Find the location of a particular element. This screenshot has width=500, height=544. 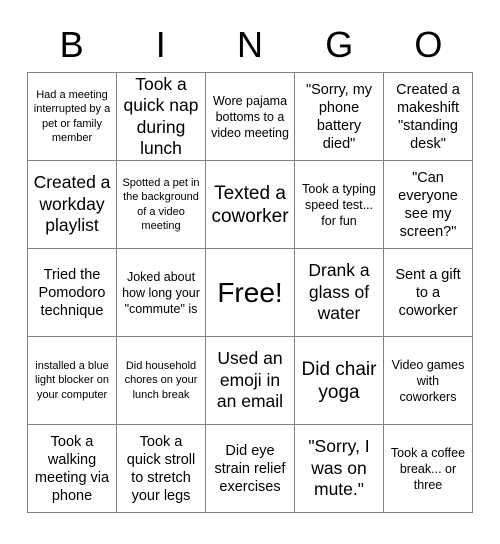

bingo-cell-label: "Sorry, my phone battery died" is located at coordinates (339, 116).